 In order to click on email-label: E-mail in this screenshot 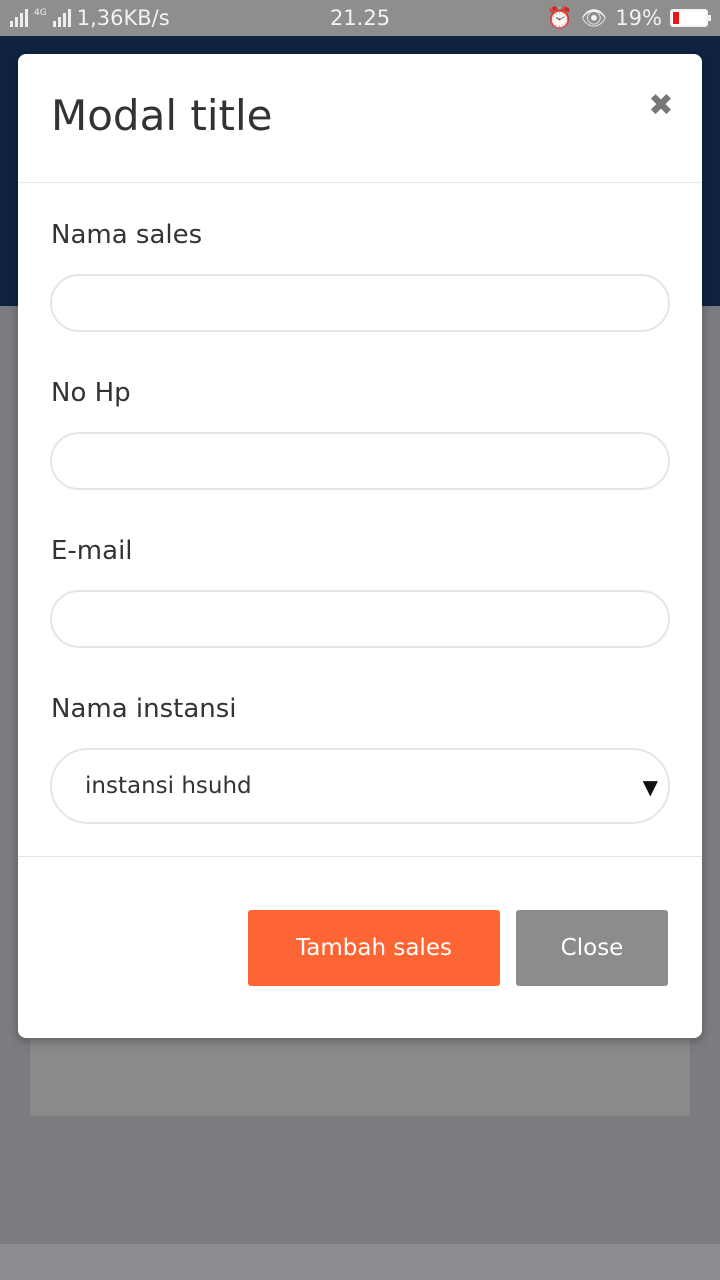, I will do `click(92, 551)`.